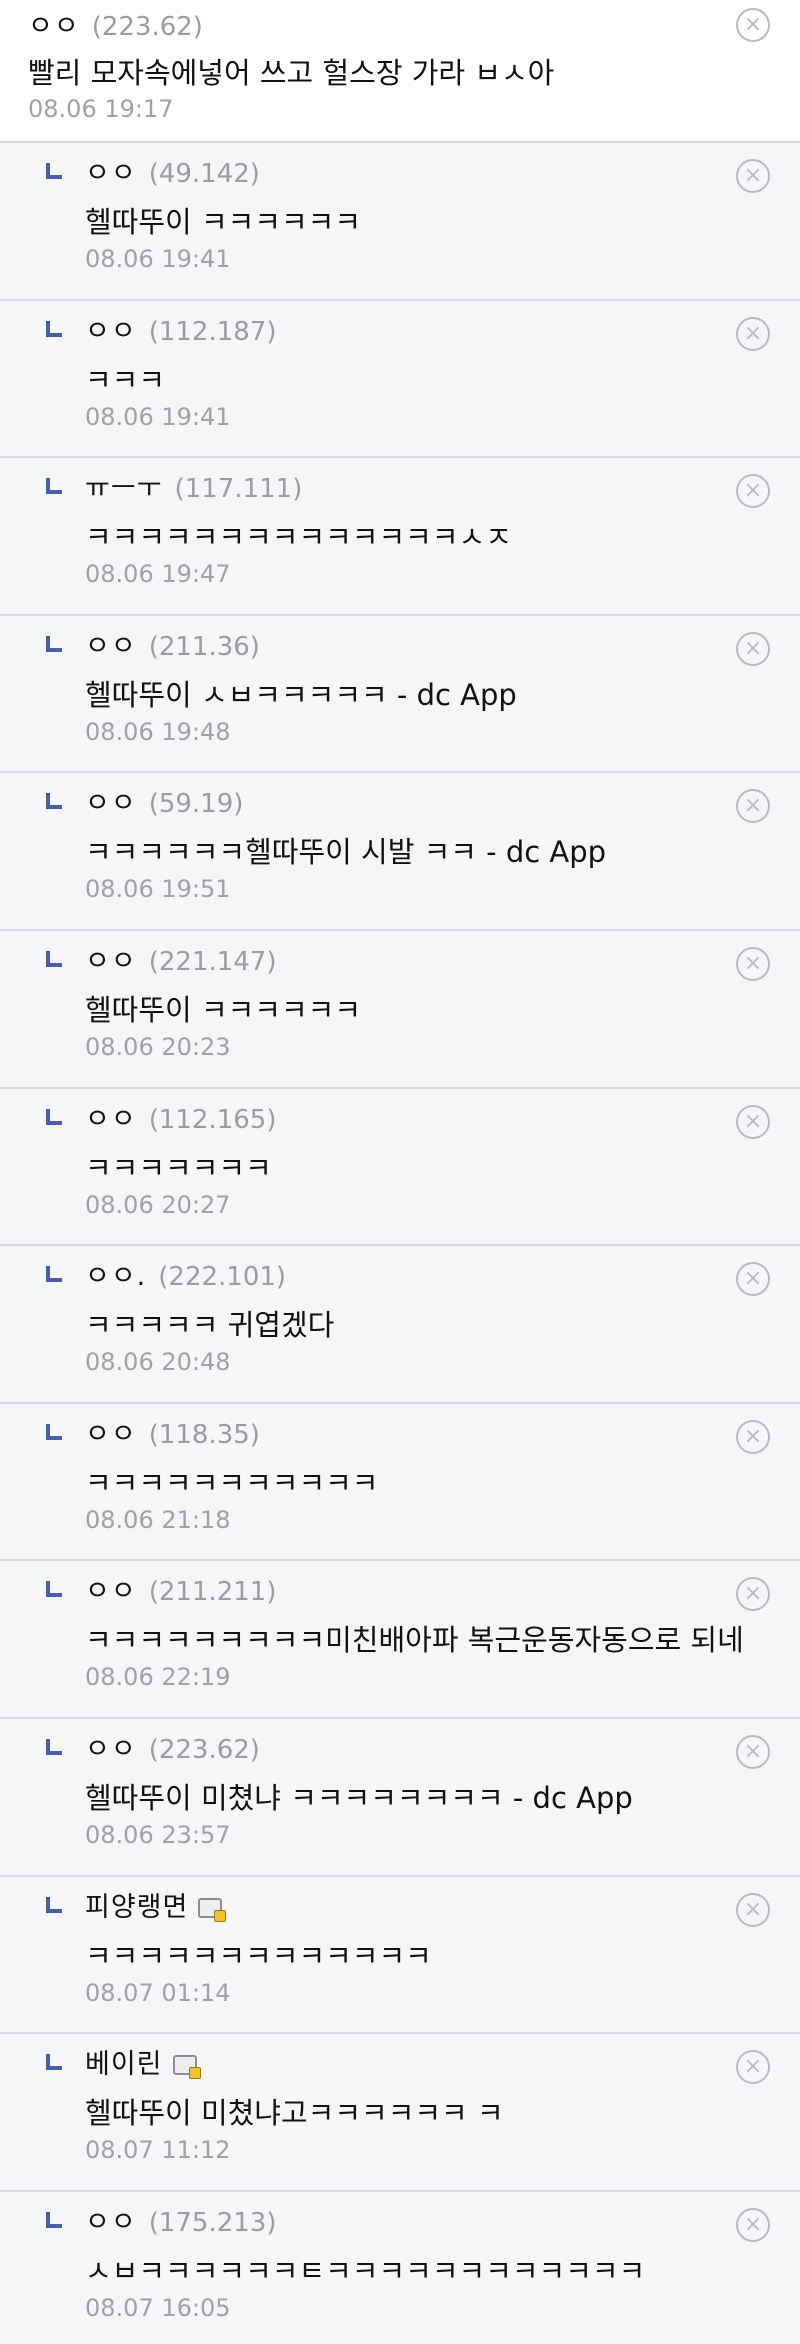 The width and height of the screenshot is (800, 2344). I want to click on comment-header: 베이린, so click(143, 2061).